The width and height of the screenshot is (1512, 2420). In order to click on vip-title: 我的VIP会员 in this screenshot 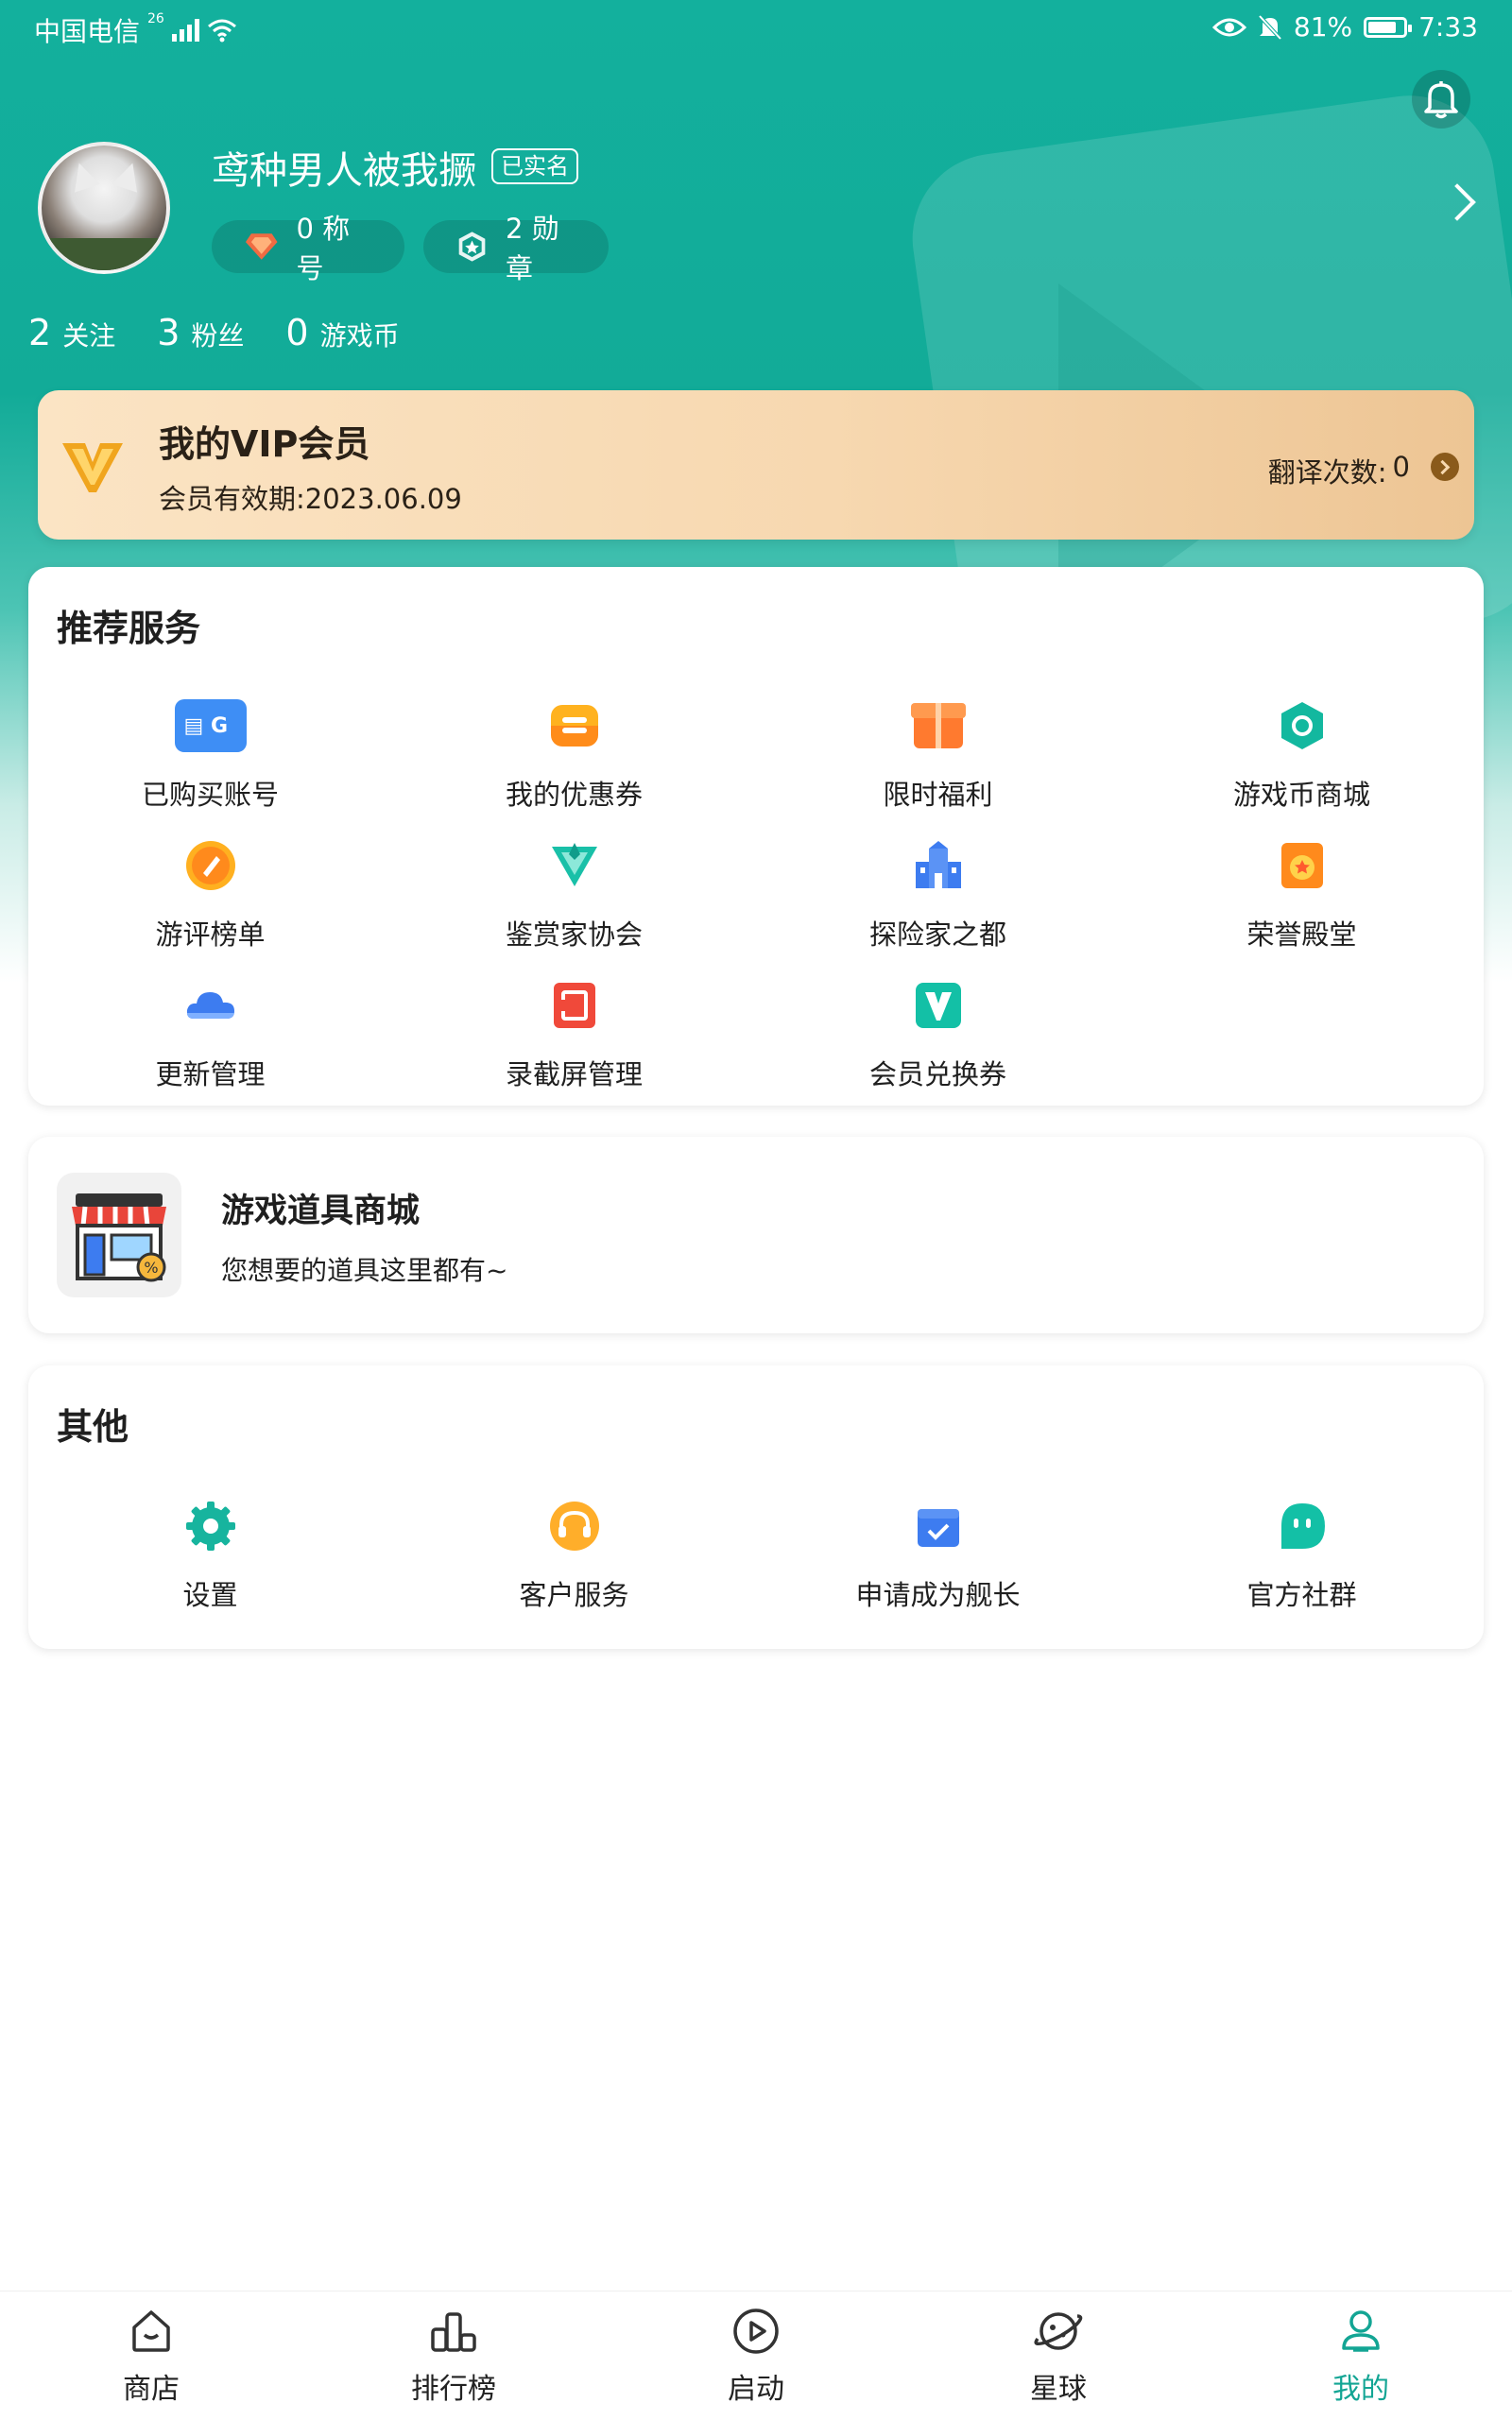, I will do `click(264, 444)`.